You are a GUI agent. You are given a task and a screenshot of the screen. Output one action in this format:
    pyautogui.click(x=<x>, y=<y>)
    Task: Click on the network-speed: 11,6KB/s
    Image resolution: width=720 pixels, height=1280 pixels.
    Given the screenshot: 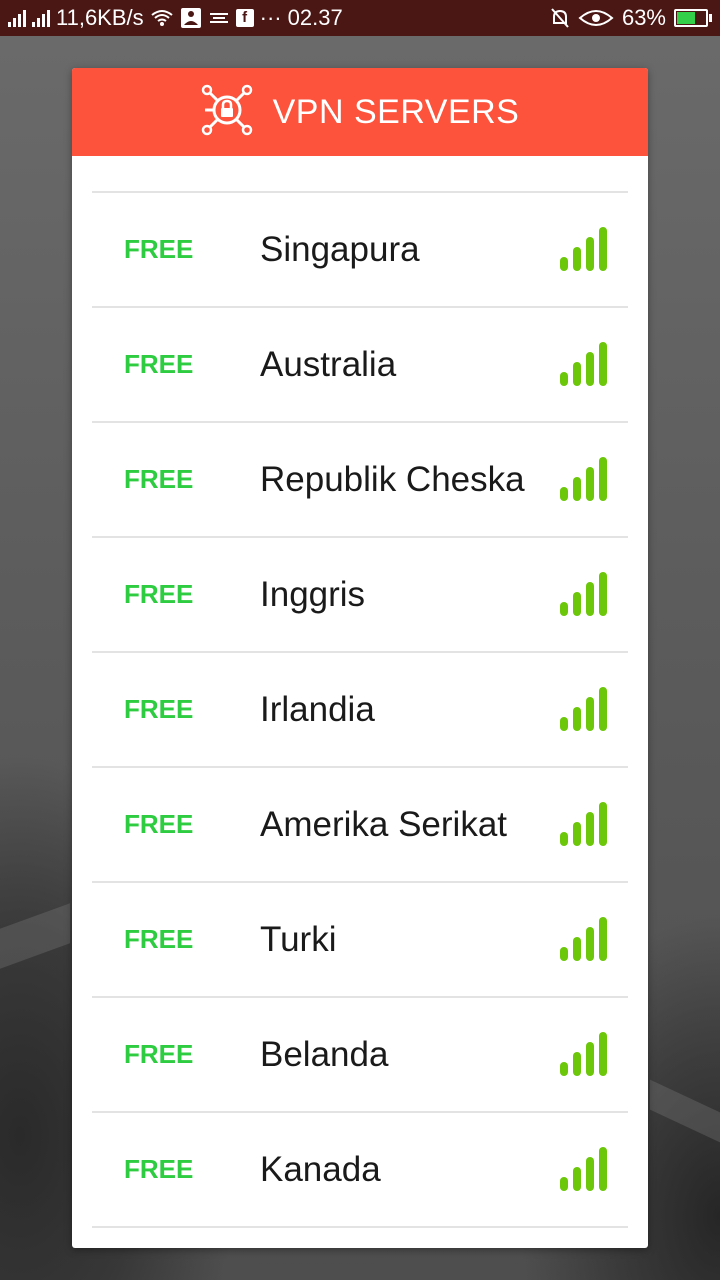 What is the action you would take?
    pyautogui.click(x=100, y=17)
    